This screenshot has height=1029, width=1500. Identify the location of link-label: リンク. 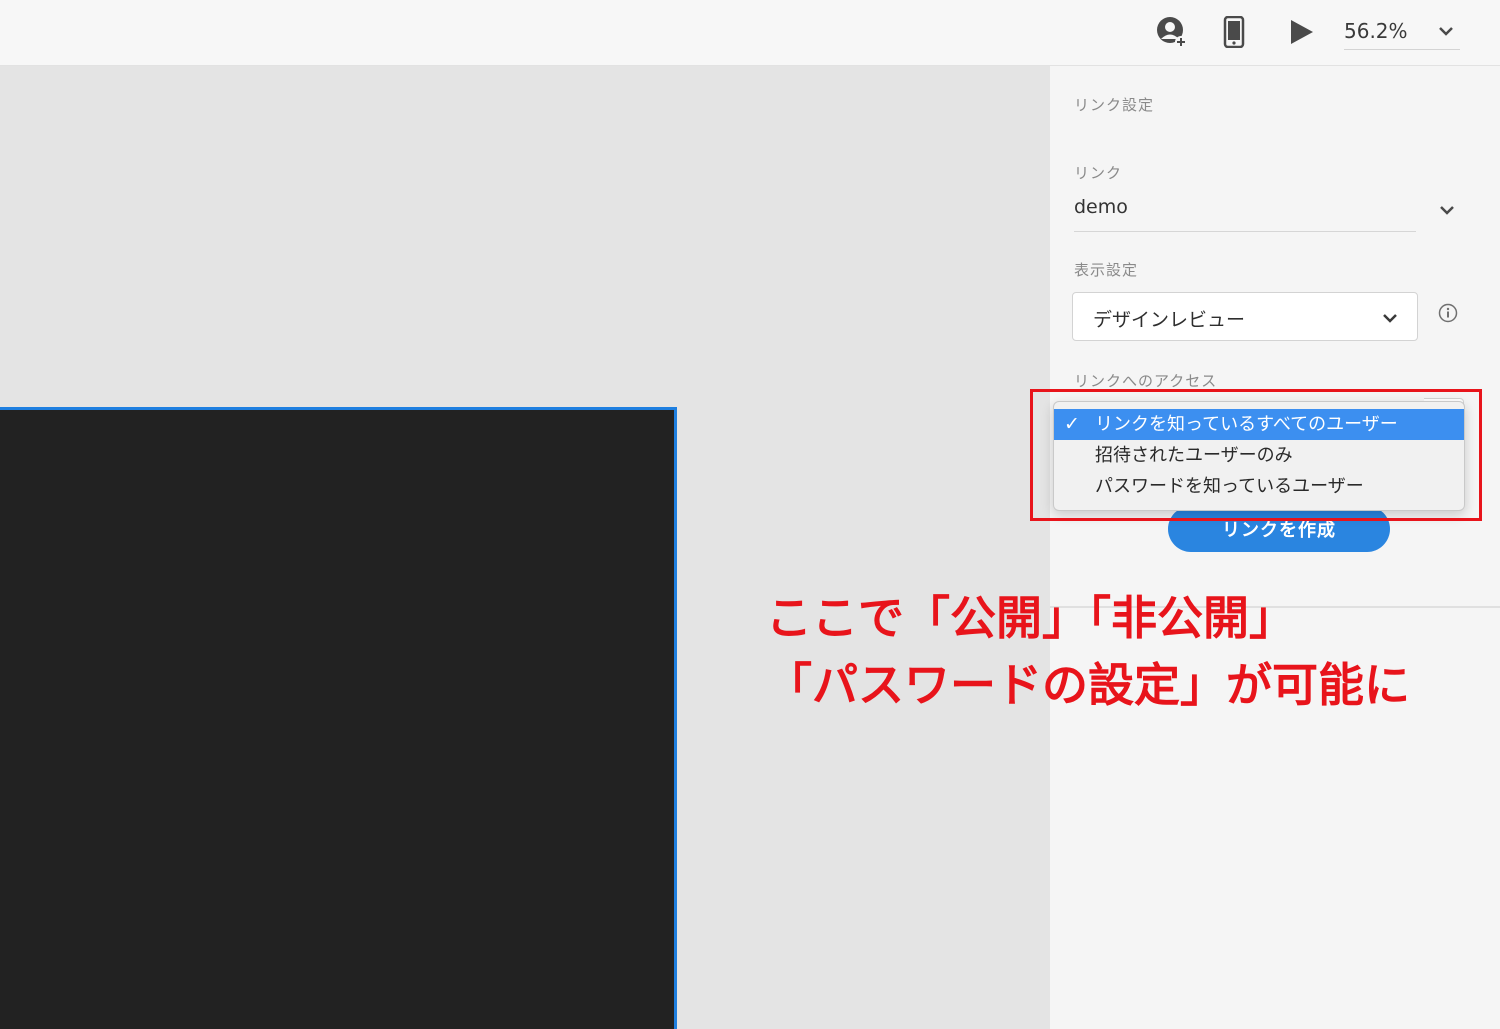
(1098, 173).